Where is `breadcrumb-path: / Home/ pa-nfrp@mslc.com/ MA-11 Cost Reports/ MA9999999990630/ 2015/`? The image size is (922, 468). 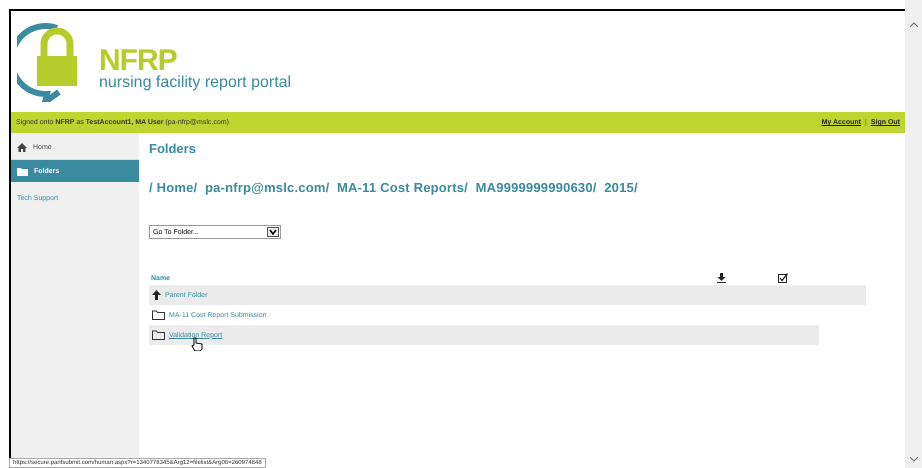 breadcrumb-path: / Home/ pa-nfrp@mslc.com/ MA-11 Cost Reports/ MA9999999990630/ 2015/ is located at coordinates (394, 187).